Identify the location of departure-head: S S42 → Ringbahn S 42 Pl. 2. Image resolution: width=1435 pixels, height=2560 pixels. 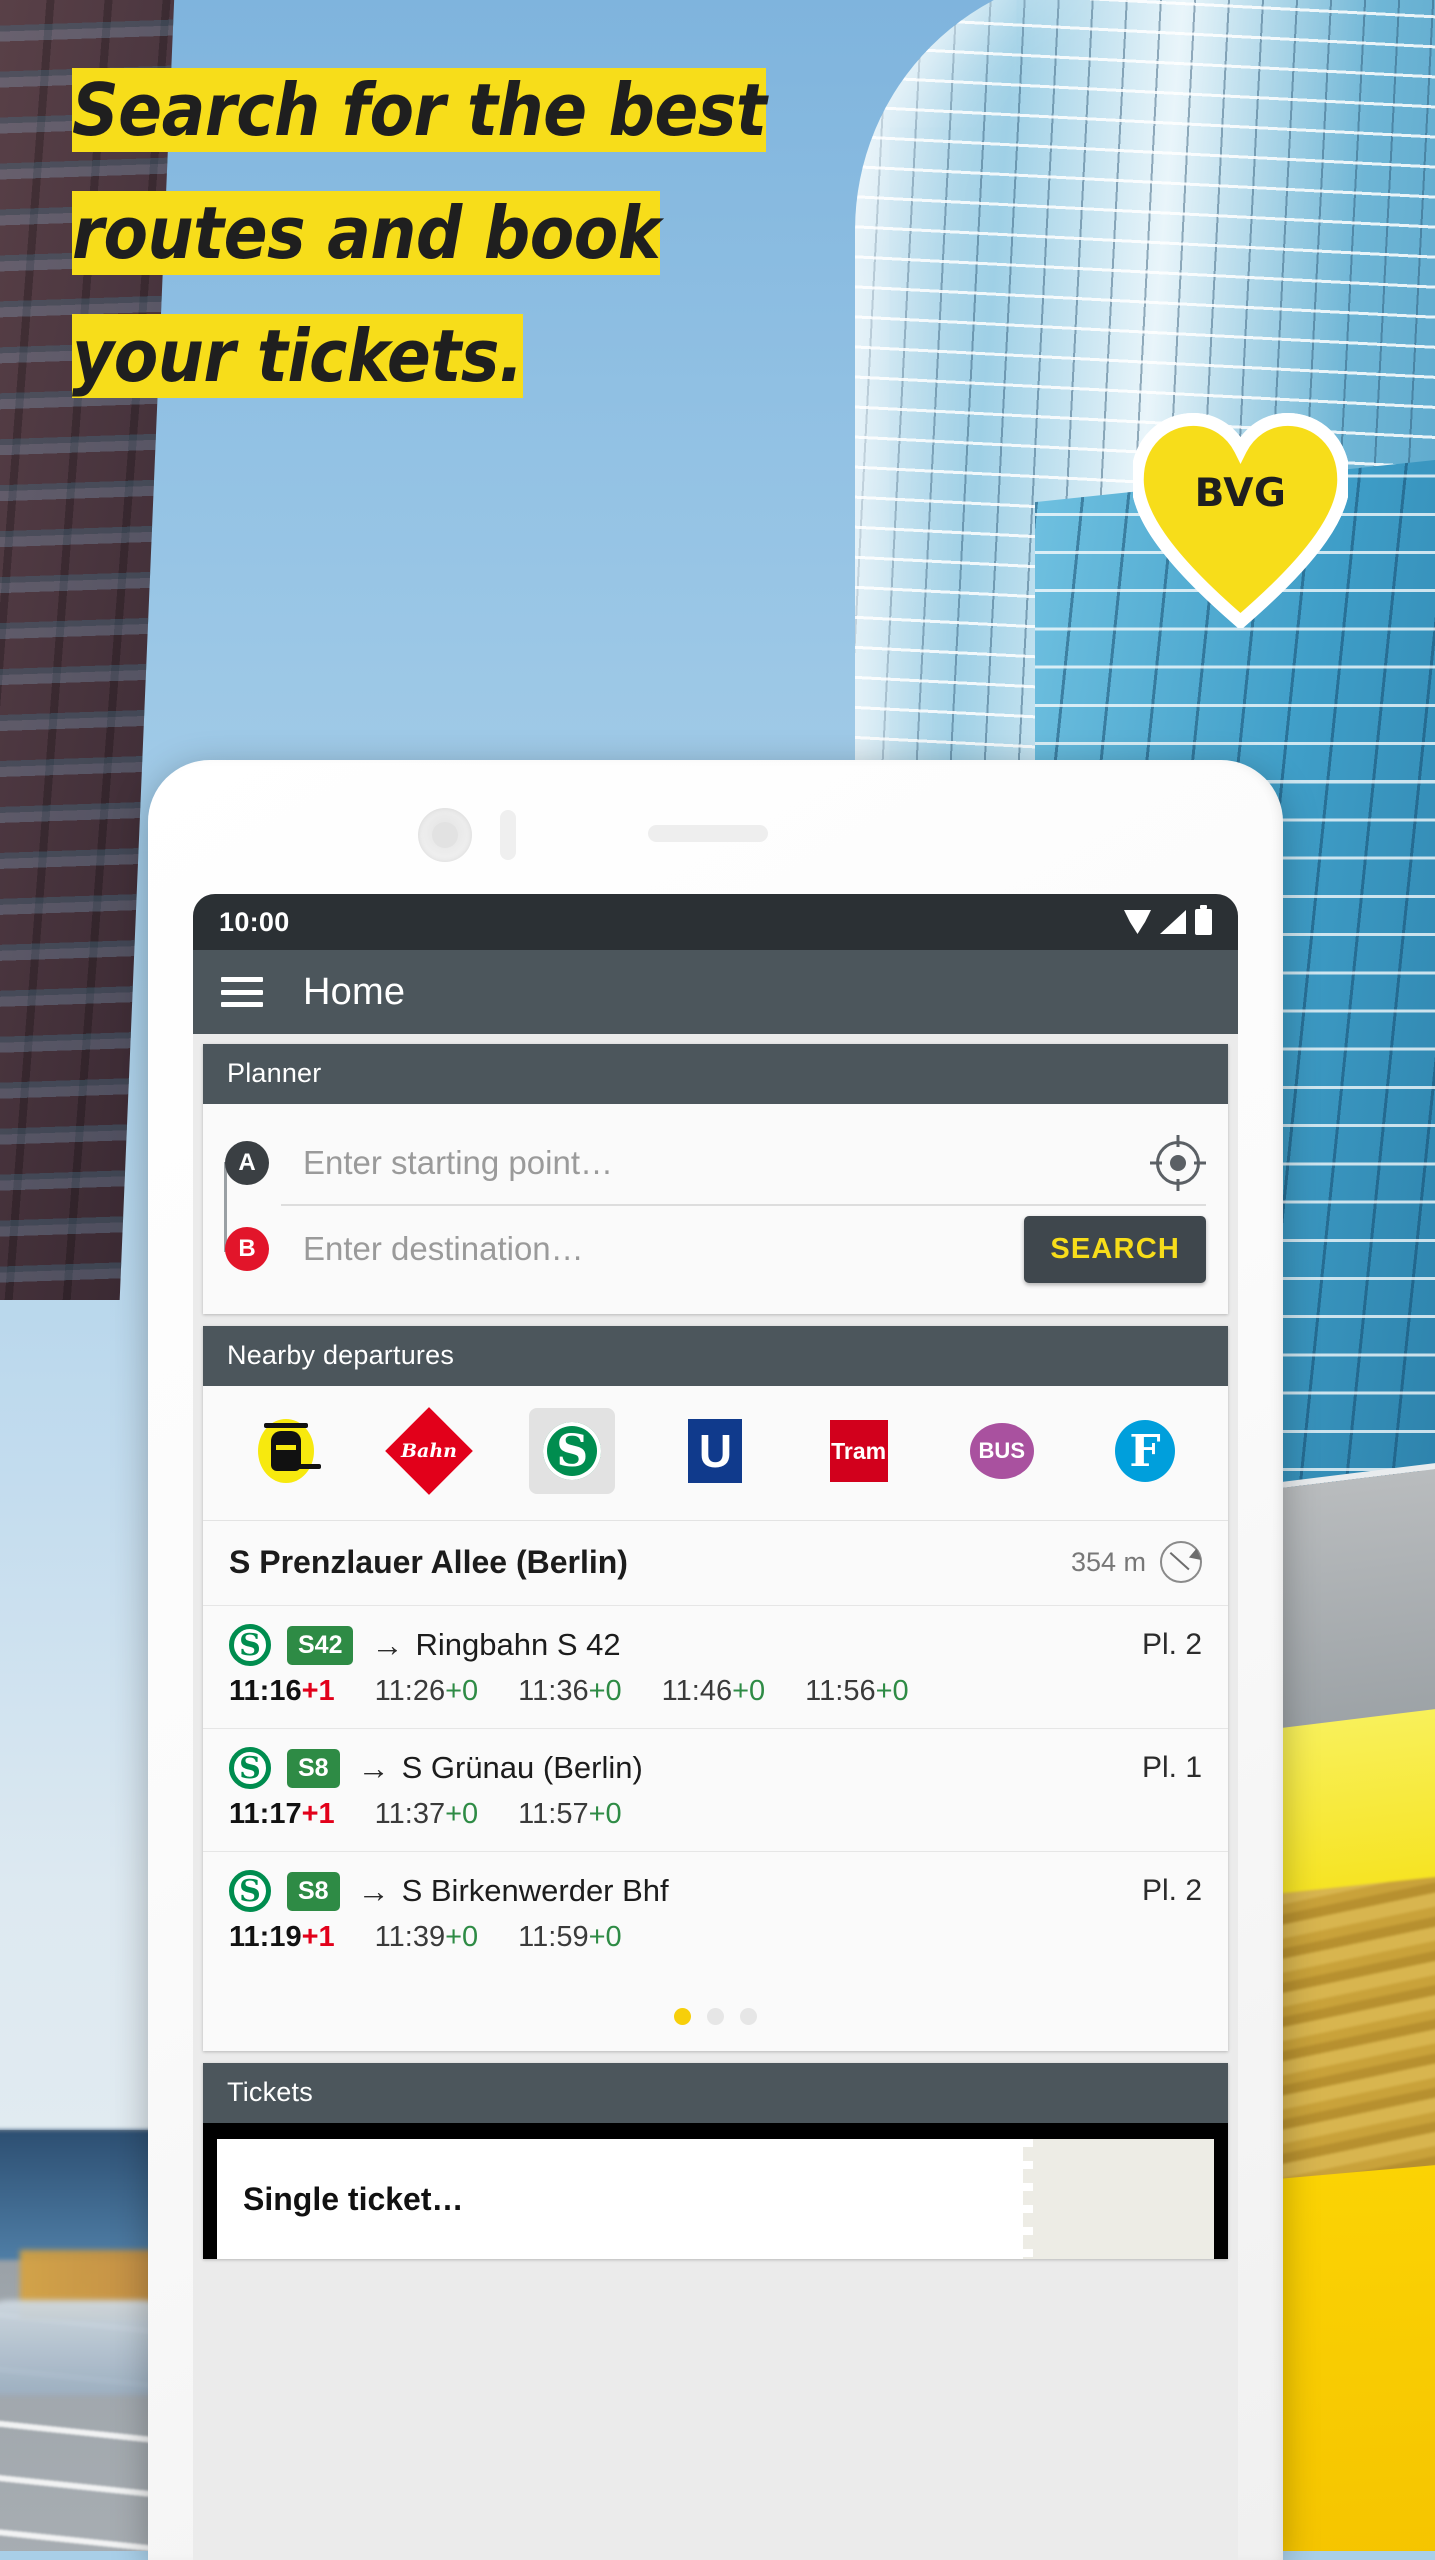
(715, 1645).